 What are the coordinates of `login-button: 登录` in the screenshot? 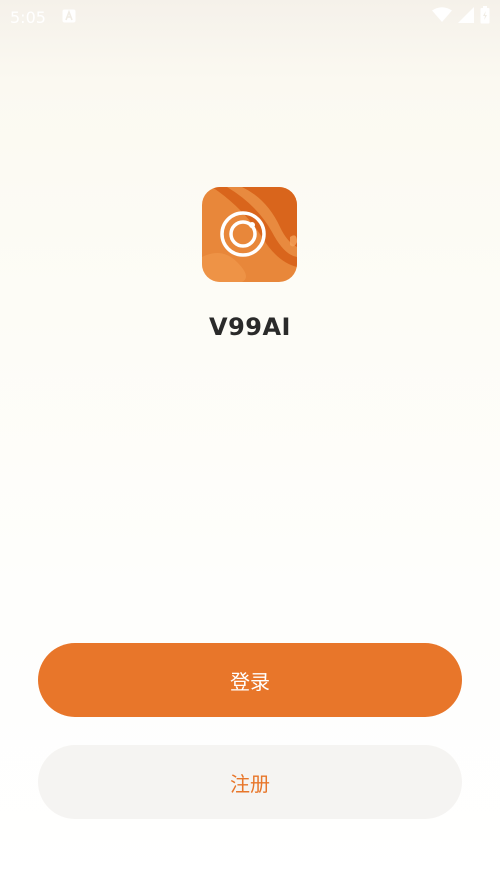 It's located at (250, 680).